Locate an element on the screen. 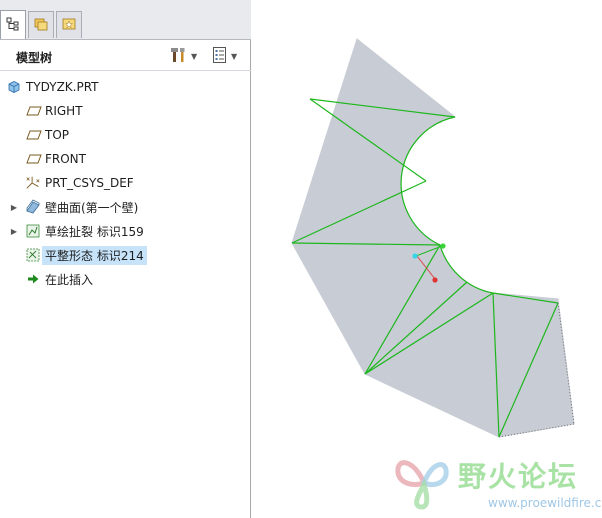 The width and height of the screenshot is (602, 518). tree-item-top-plane: TOP is located at coordinates (125, 135).